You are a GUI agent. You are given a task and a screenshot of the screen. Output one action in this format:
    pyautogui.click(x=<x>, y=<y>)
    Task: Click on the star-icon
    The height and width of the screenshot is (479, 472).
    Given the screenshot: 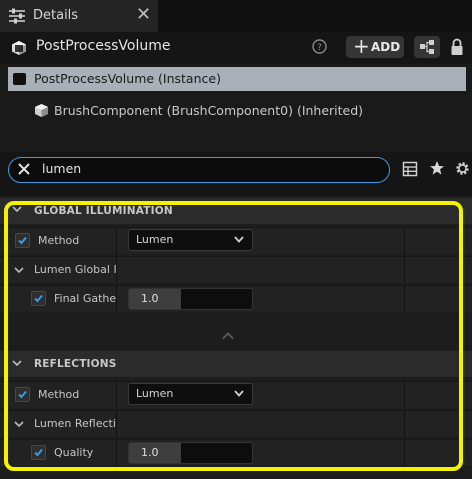 What is the action you would take?
    pyautogui.click(x=437, y=168)
    